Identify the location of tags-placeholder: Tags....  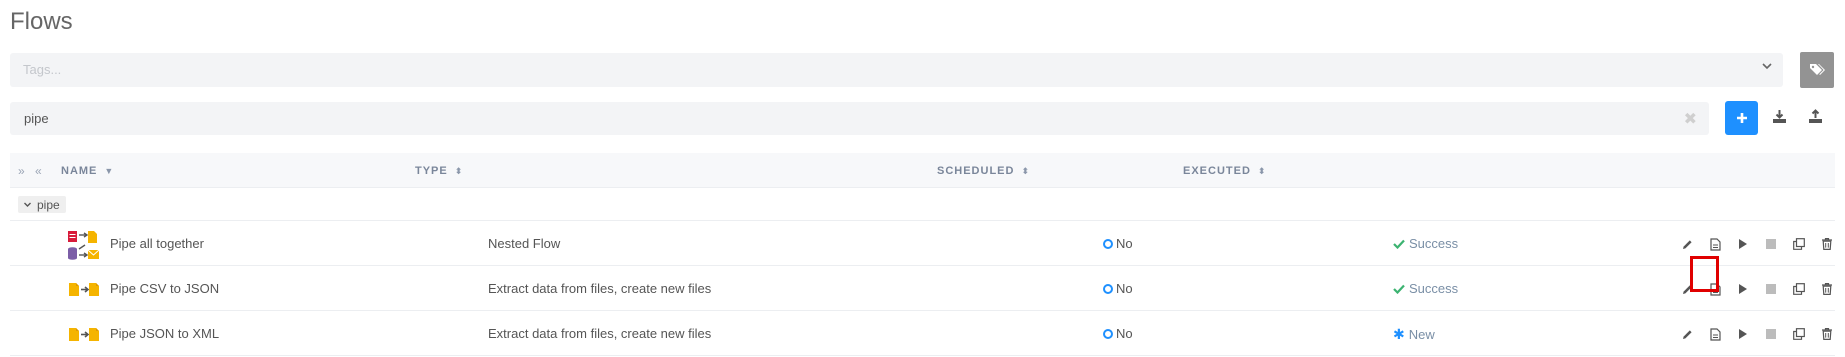
(42, 69).